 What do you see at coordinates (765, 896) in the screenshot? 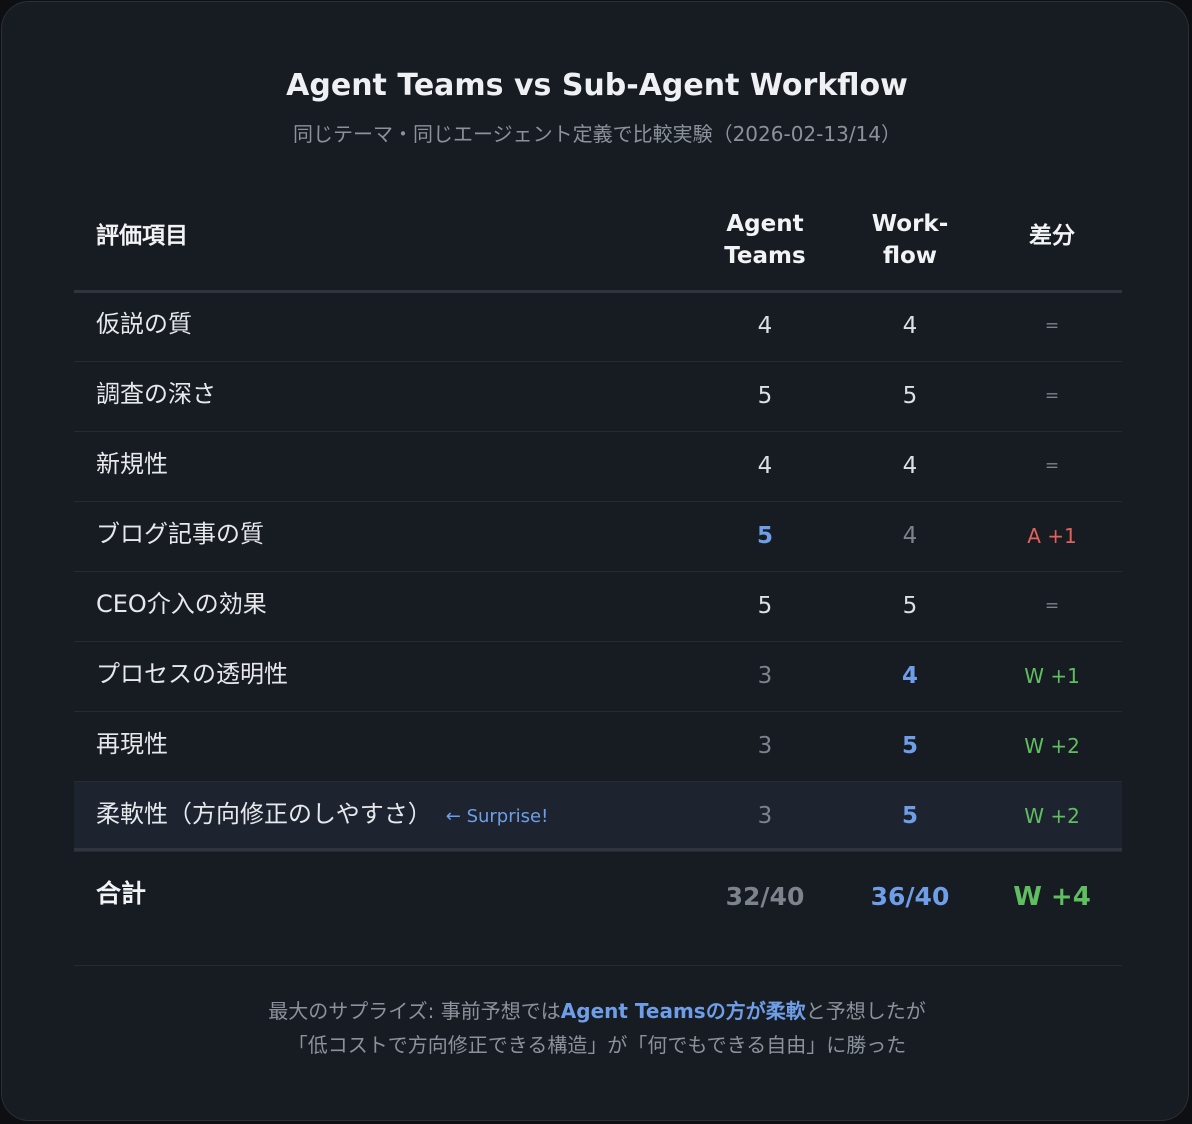
I see `total-agent-score: 32/40` at bounding box center [765, 896].